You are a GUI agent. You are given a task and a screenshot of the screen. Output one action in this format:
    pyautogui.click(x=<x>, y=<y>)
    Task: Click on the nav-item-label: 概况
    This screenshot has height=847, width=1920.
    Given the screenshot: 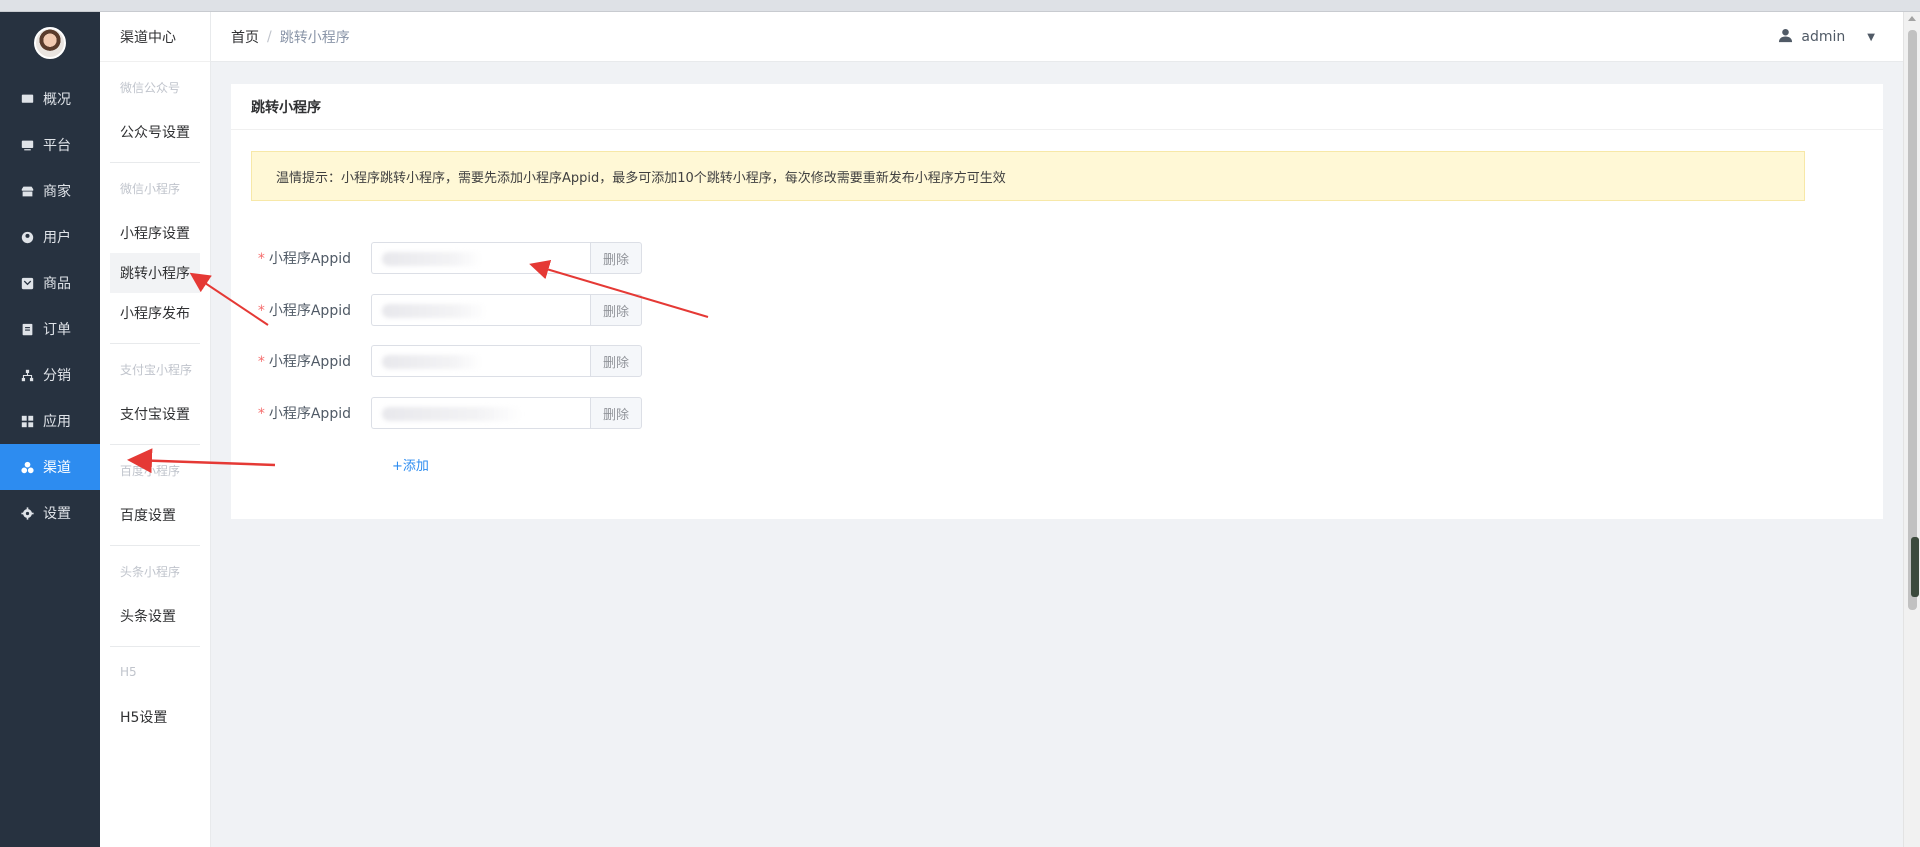 What is the action you would take?
    pyautogui.click(x=57, y=100)
    